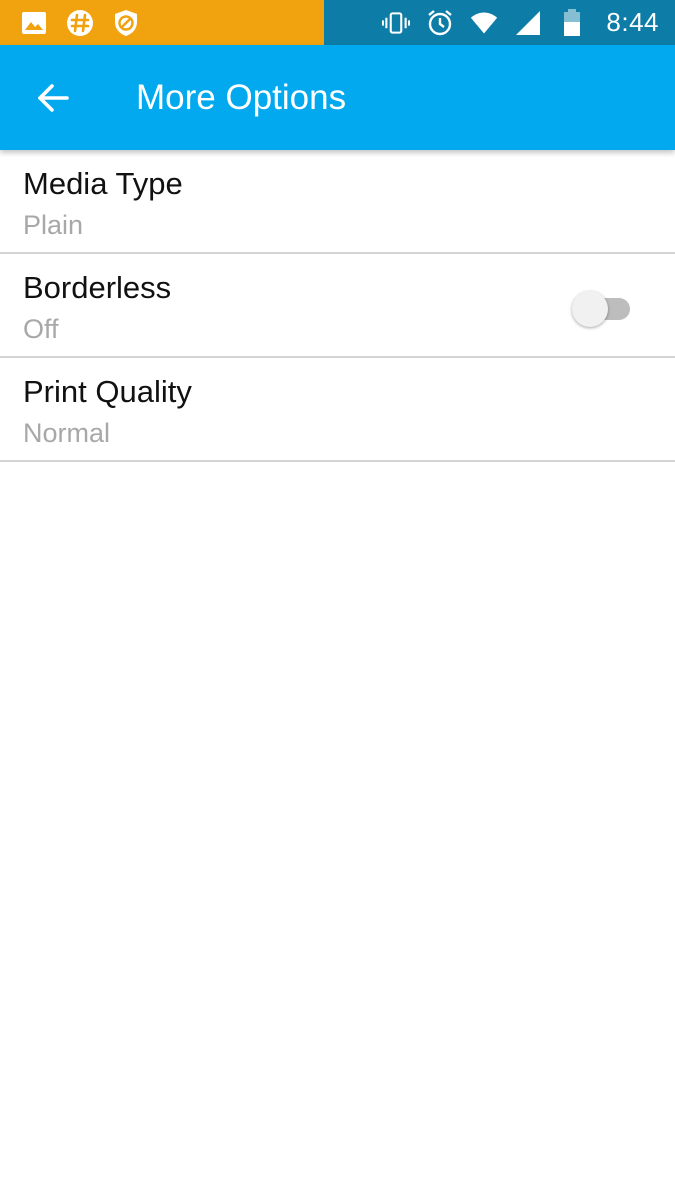 This screenshot has height=1200, width=675. Describe the element at coordinates (528, 23) in the screenshot. I see `signal-icon` at that location.